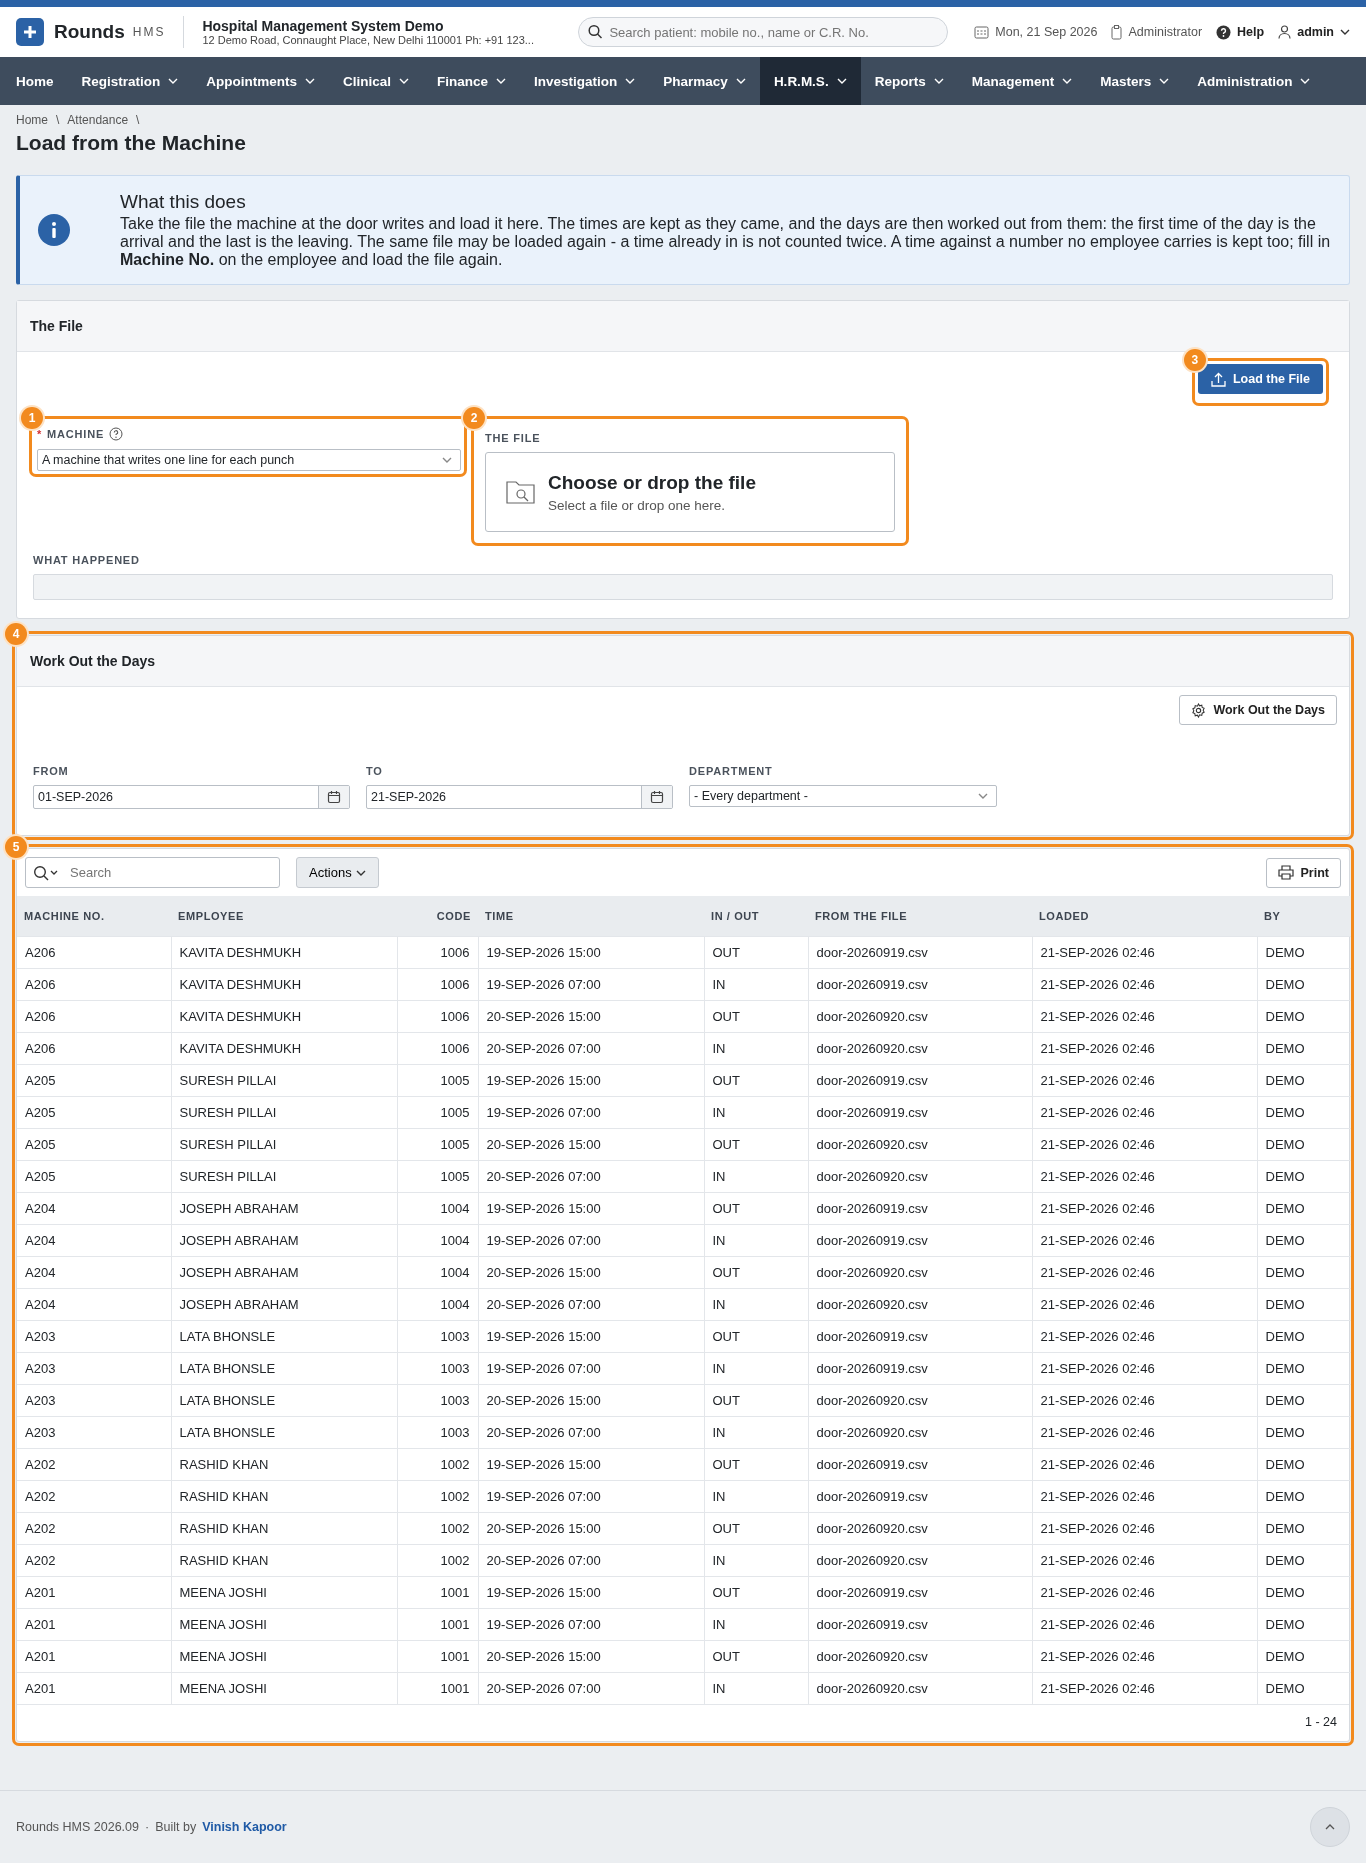 The image size is (1366, 1863). I want to click on nav-menu-item: Home, so click(35, 81).